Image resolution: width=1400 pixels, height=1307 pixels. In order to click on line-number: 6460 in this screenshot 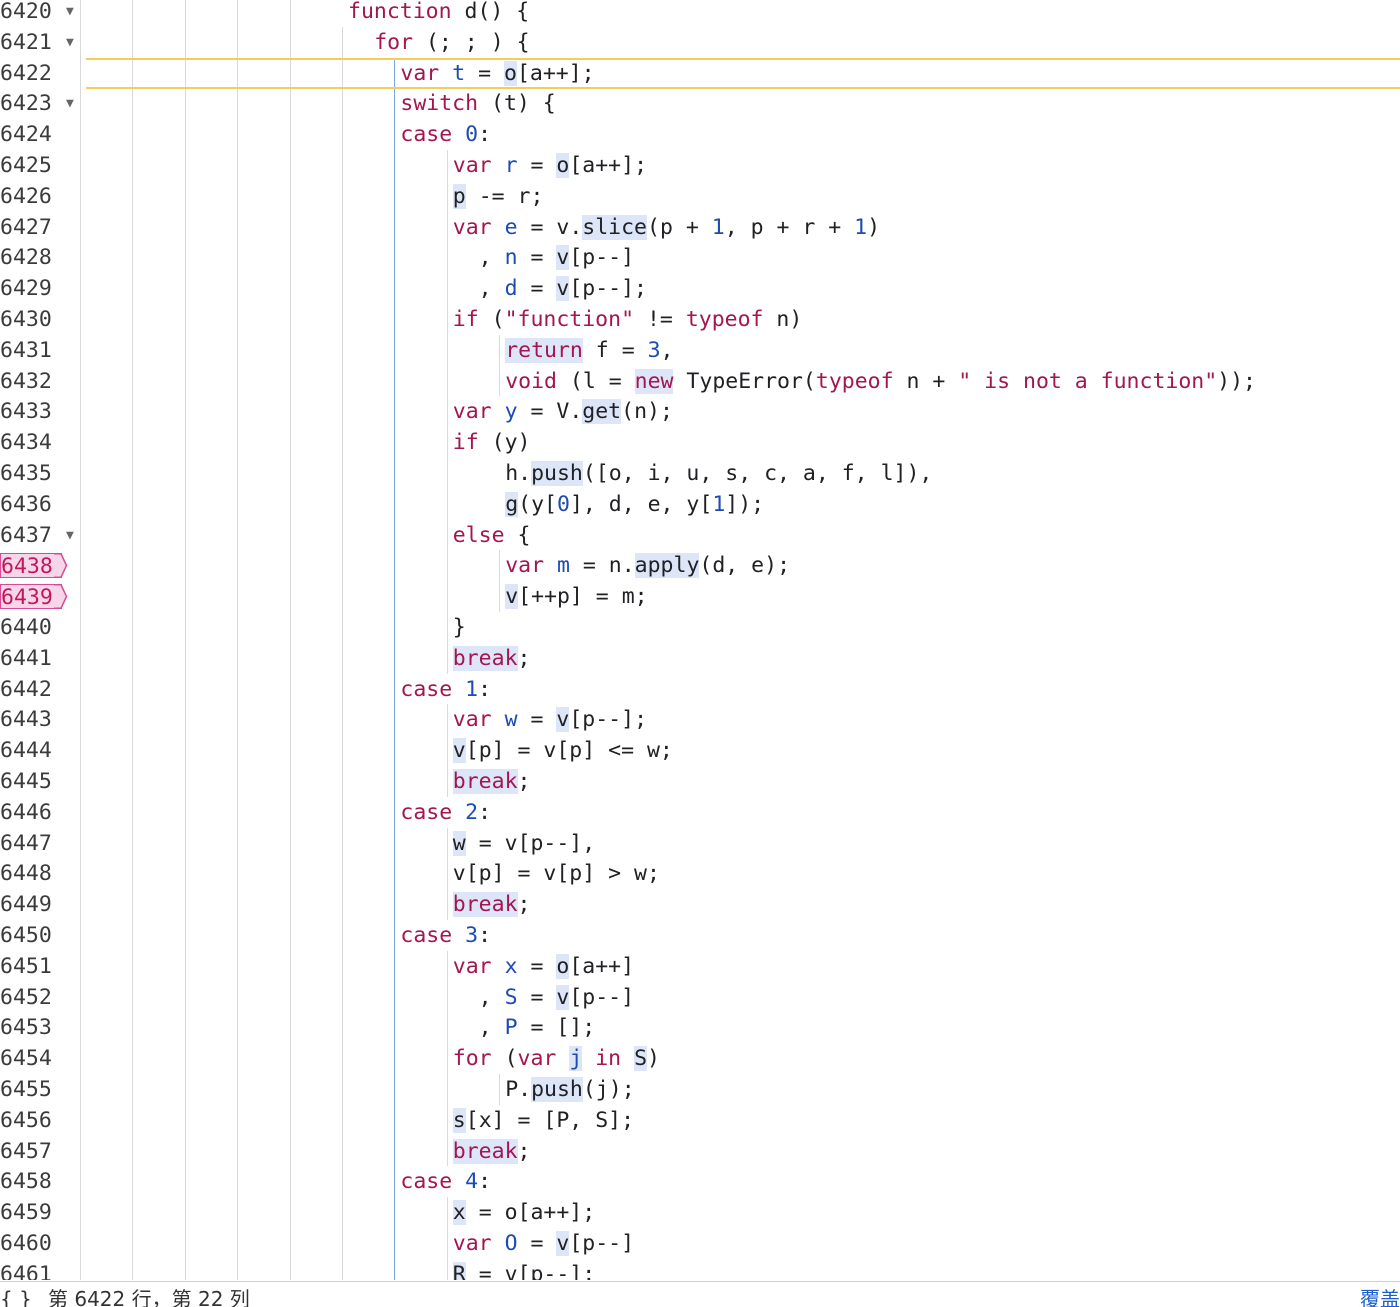, I will do `click(31, 1243)`.